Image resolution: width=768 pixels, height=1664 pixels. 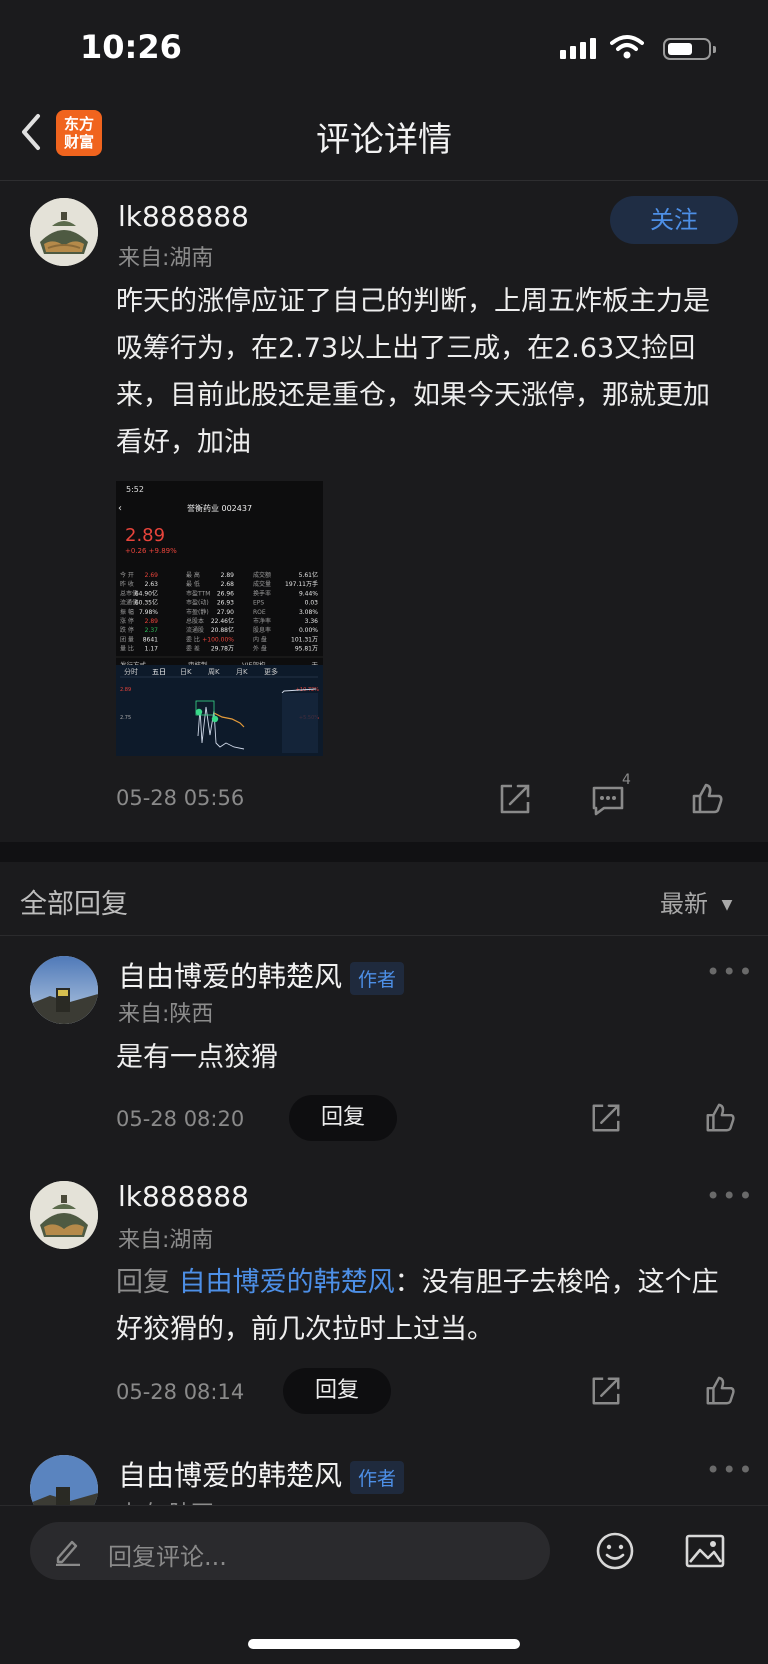 What do you see at coordinates (214, 672) in the screenshot?
I see `thumb-chart-tab: 周K` at bounding box center [214, 672].